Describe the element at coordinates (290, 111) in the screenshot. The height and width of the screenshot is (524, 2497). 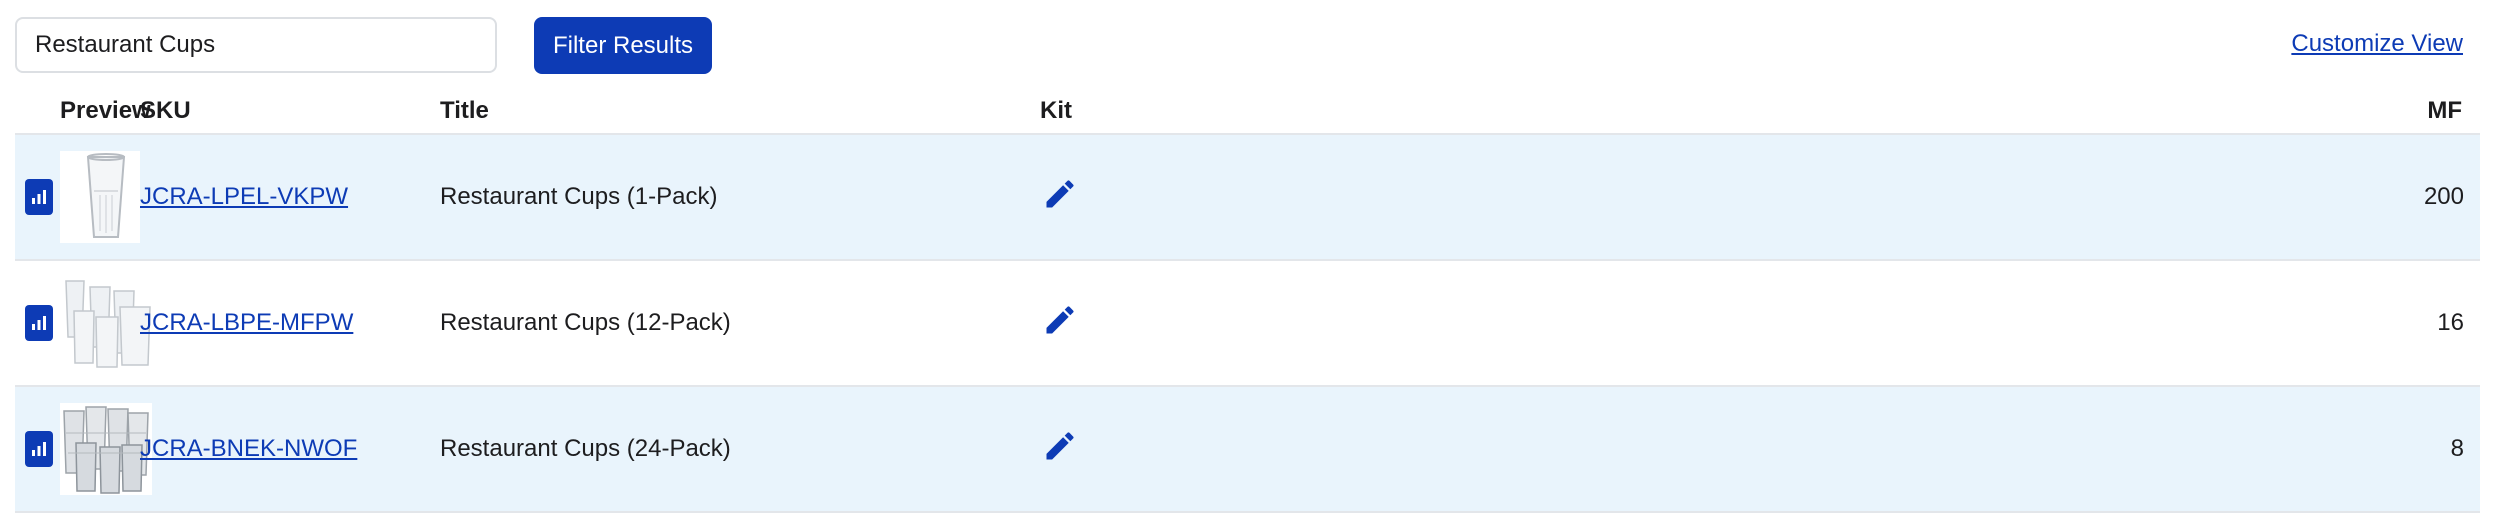
I see `header-sku: SKU` at that location.